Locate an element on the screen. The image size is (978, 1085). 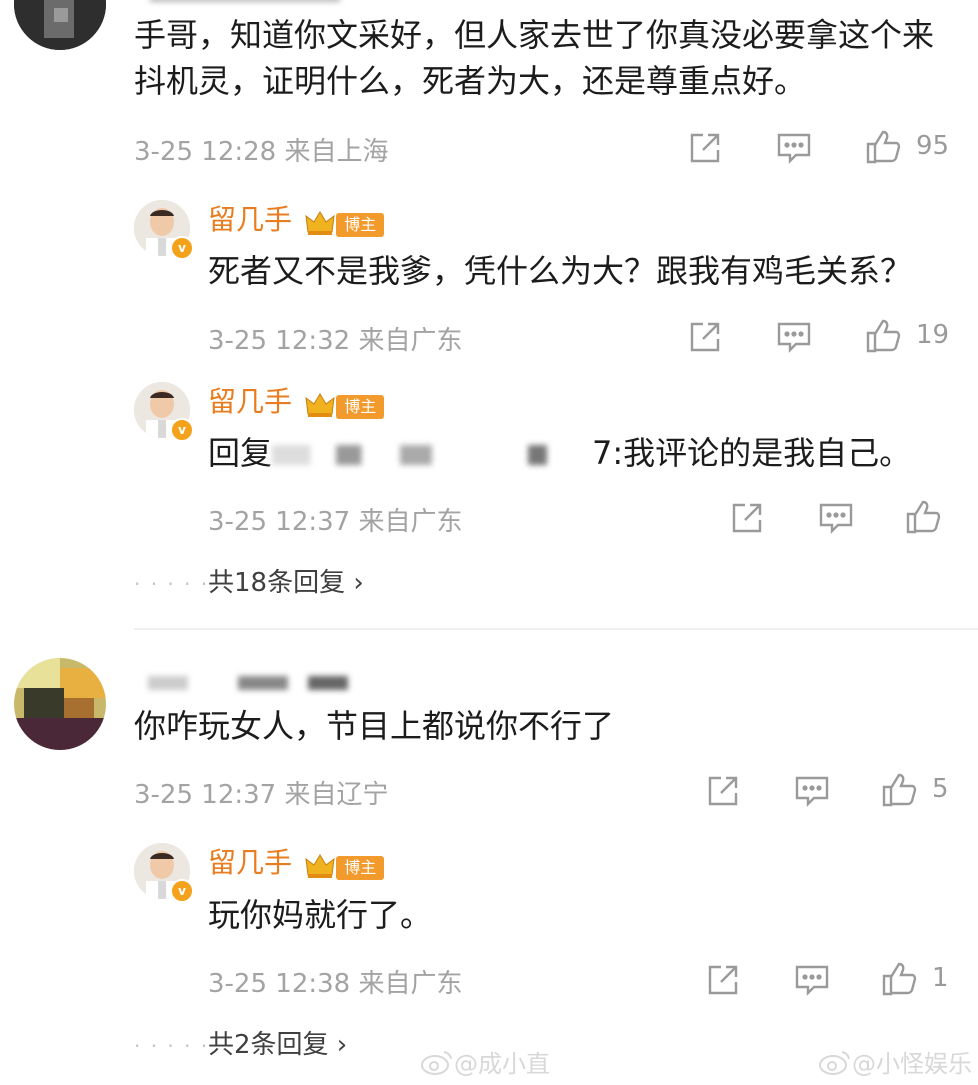
reply-time: 3-25 12:38 来自广东 is located at coordinates (335, 984).